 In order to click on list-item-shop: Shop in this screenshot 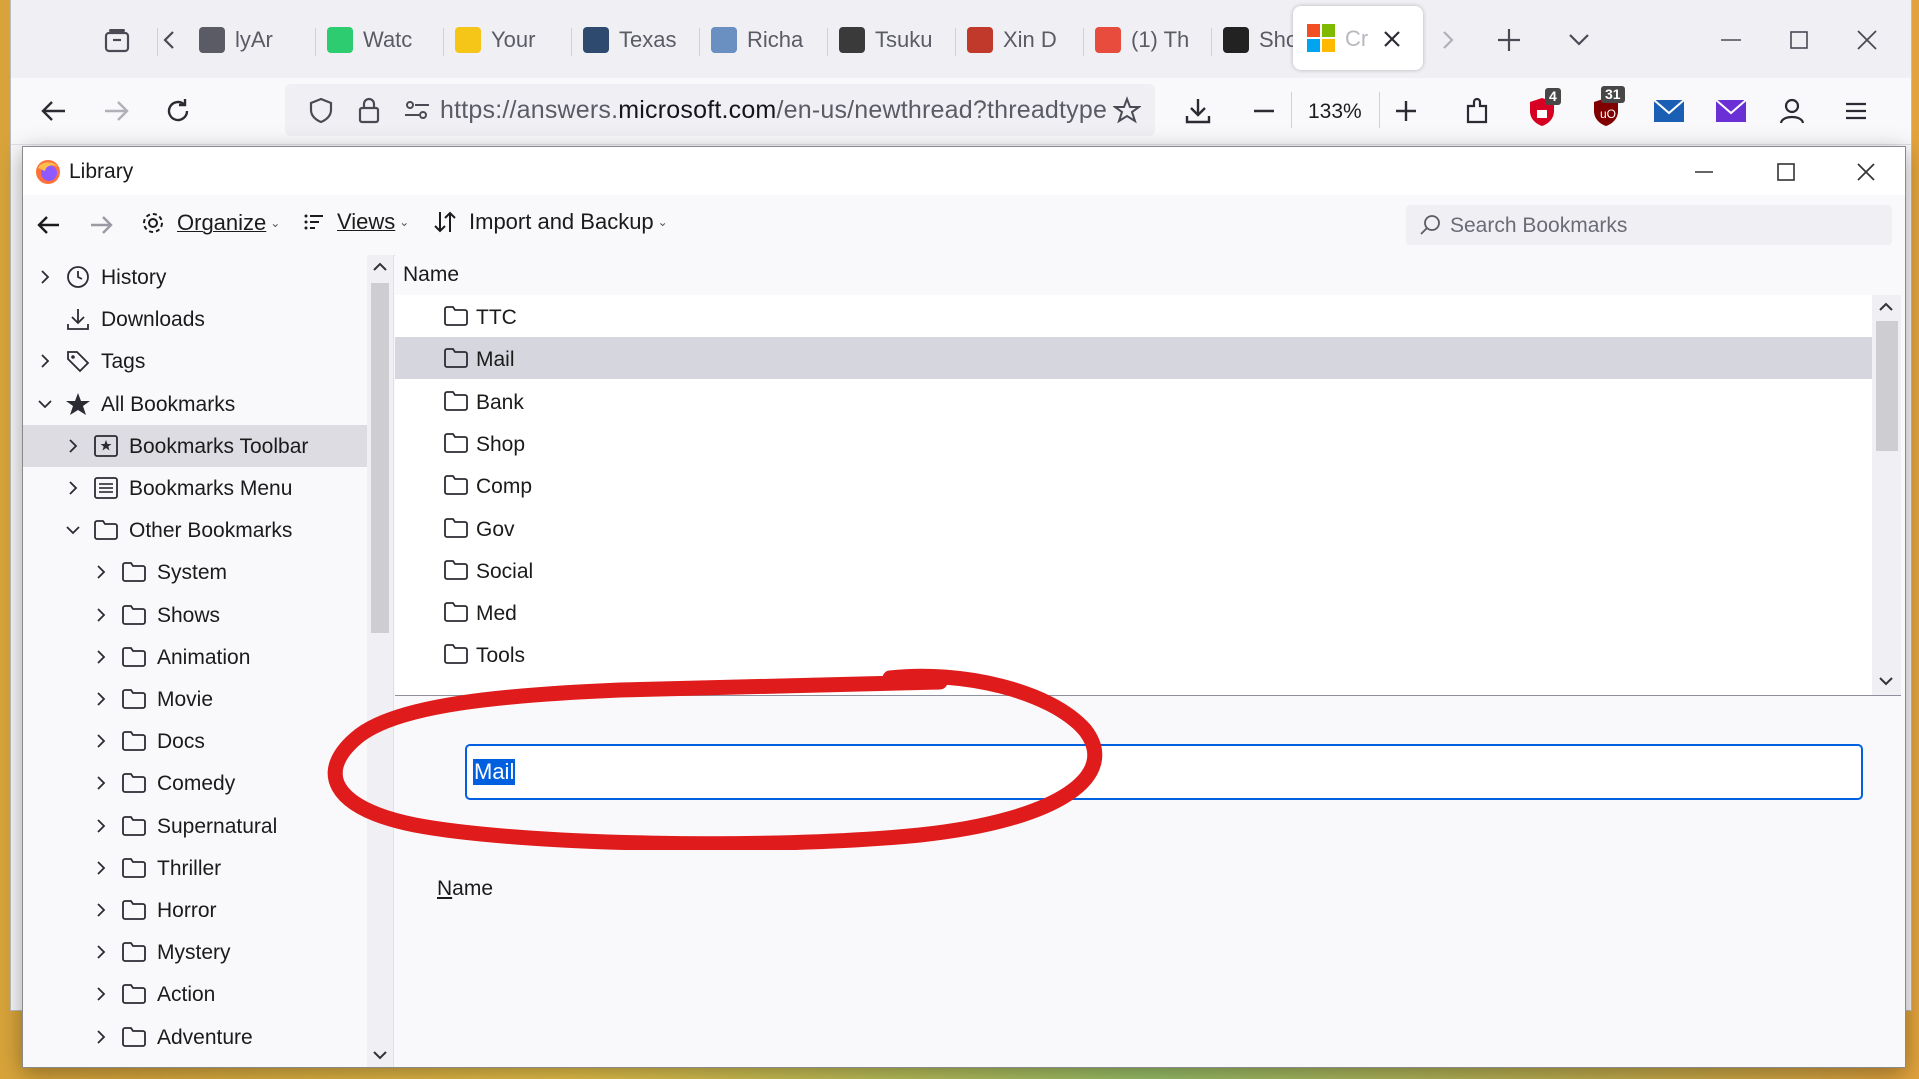, I will do `click(1133, 443)`.